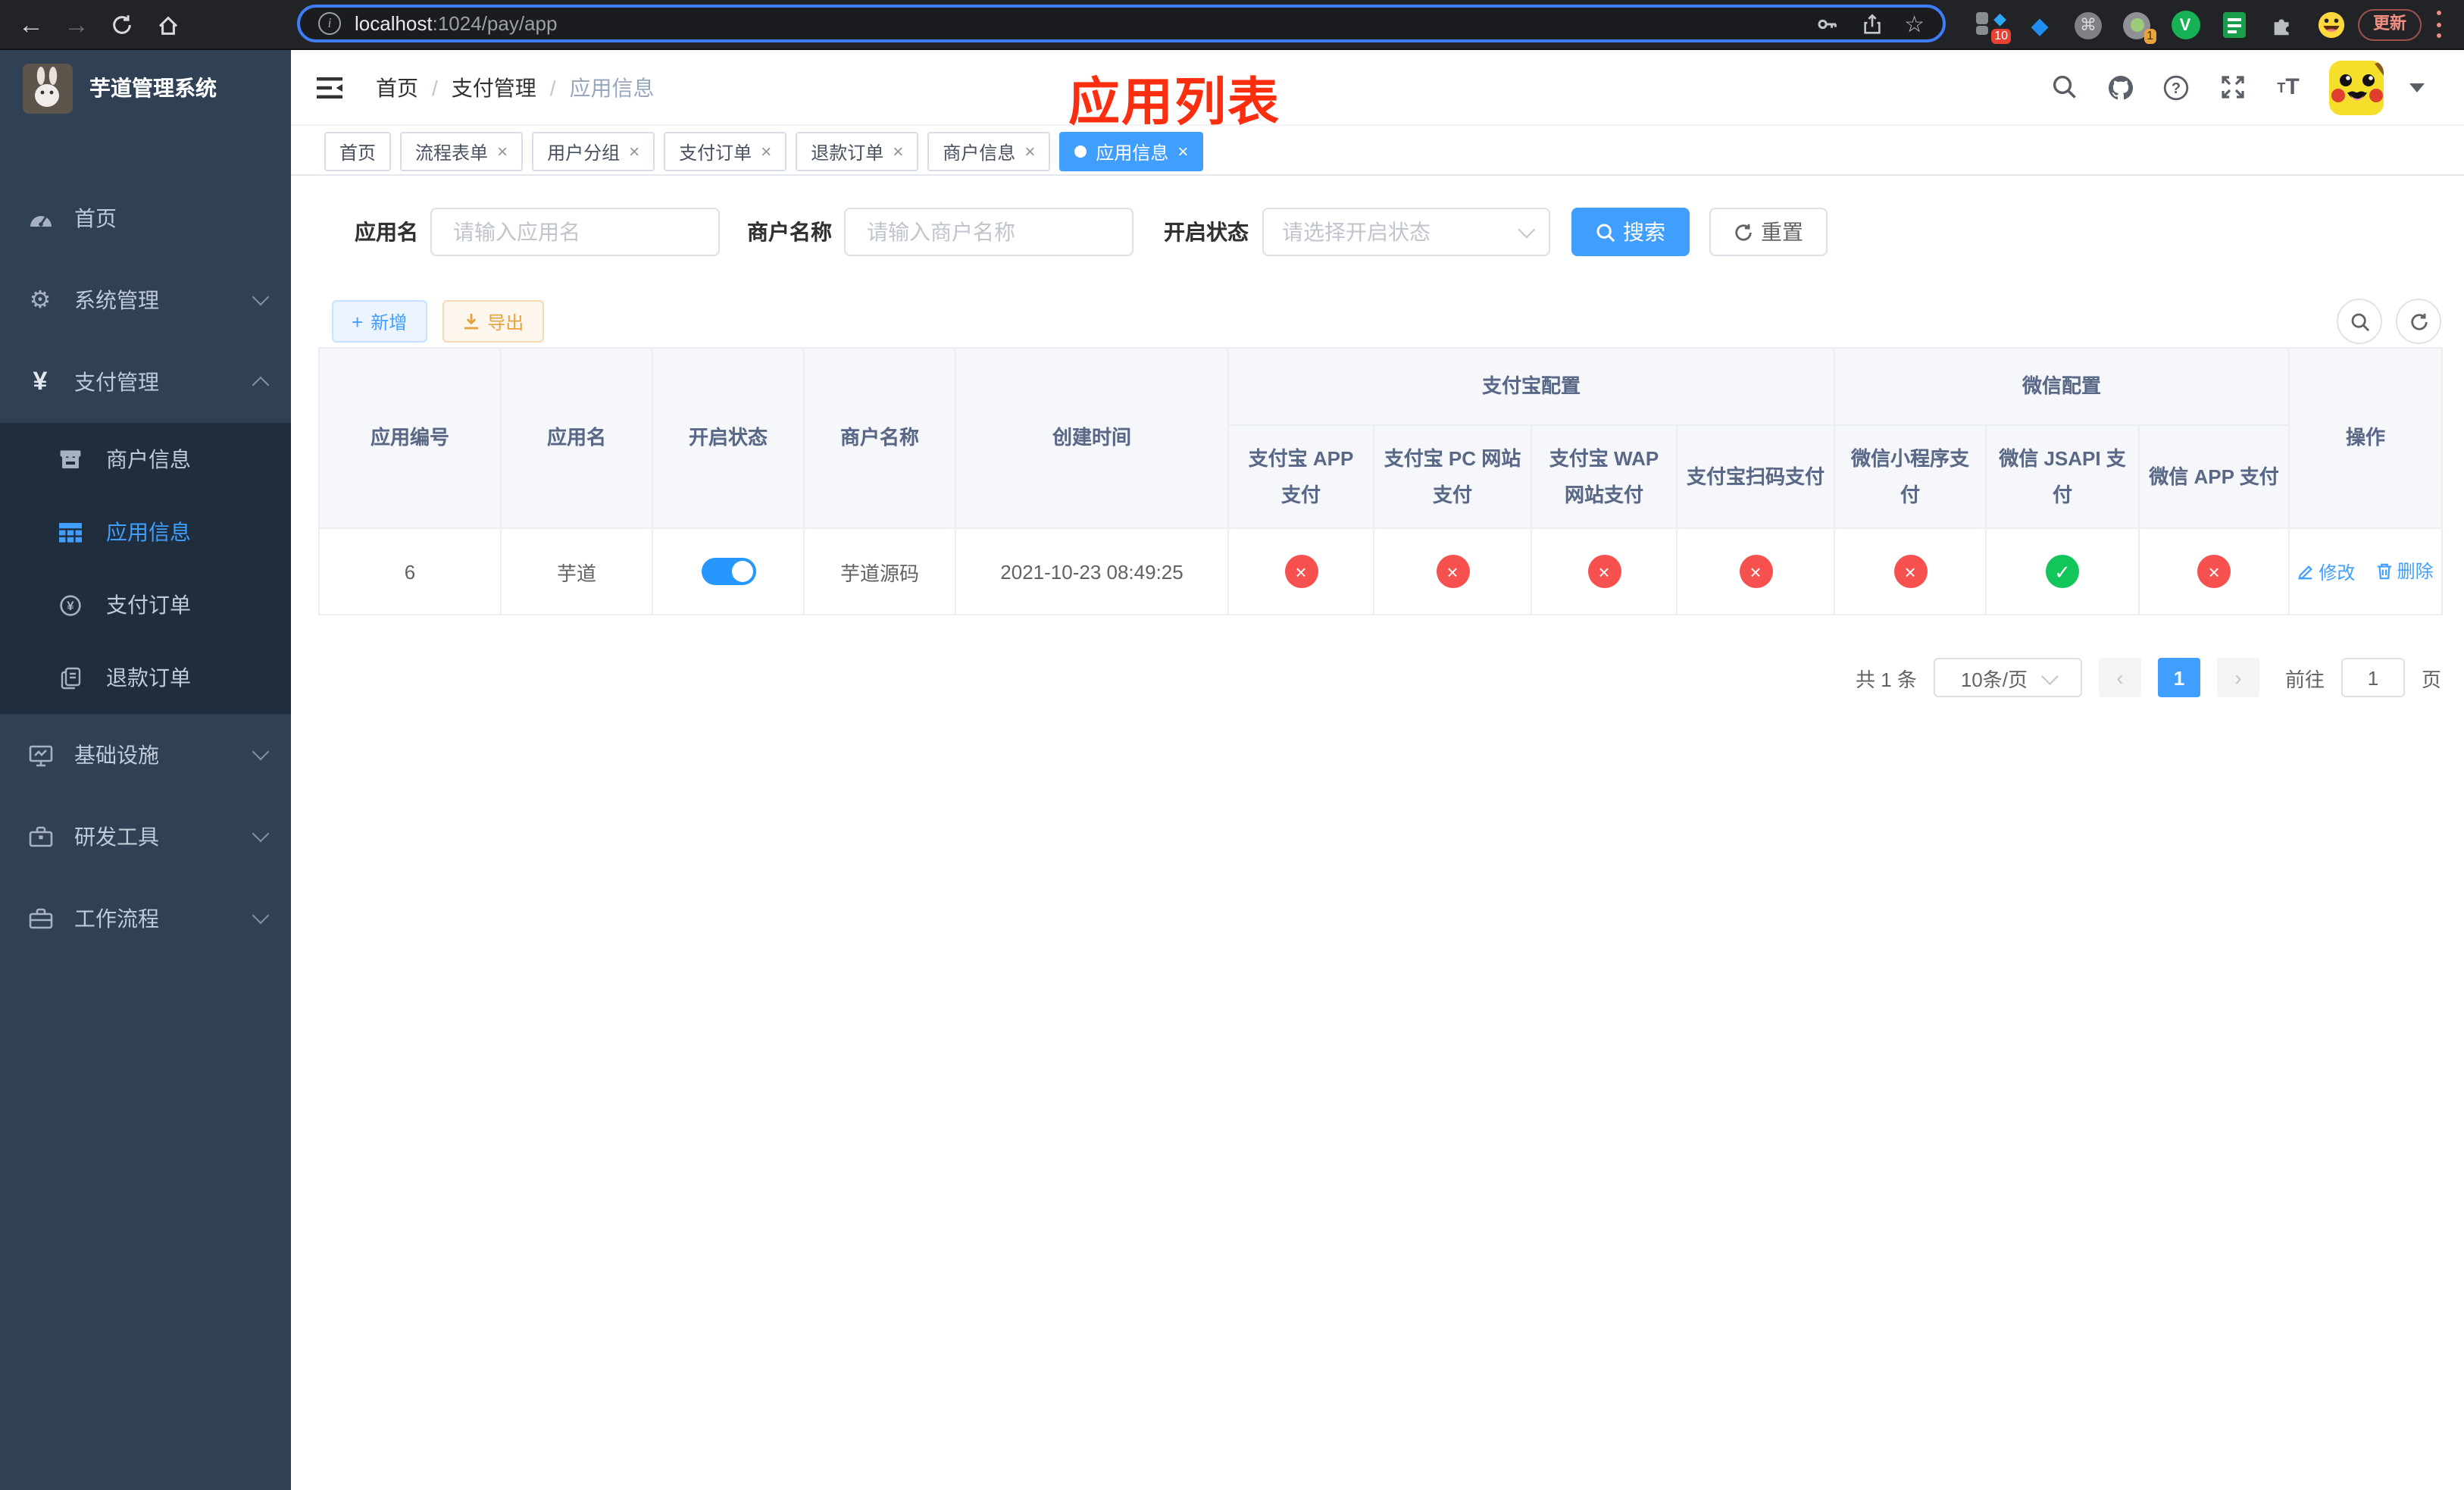  Describe the element at coordinates (857, 151) in the screenshot. I see `tab-refund-orders: 退款订单 ×` at that location.